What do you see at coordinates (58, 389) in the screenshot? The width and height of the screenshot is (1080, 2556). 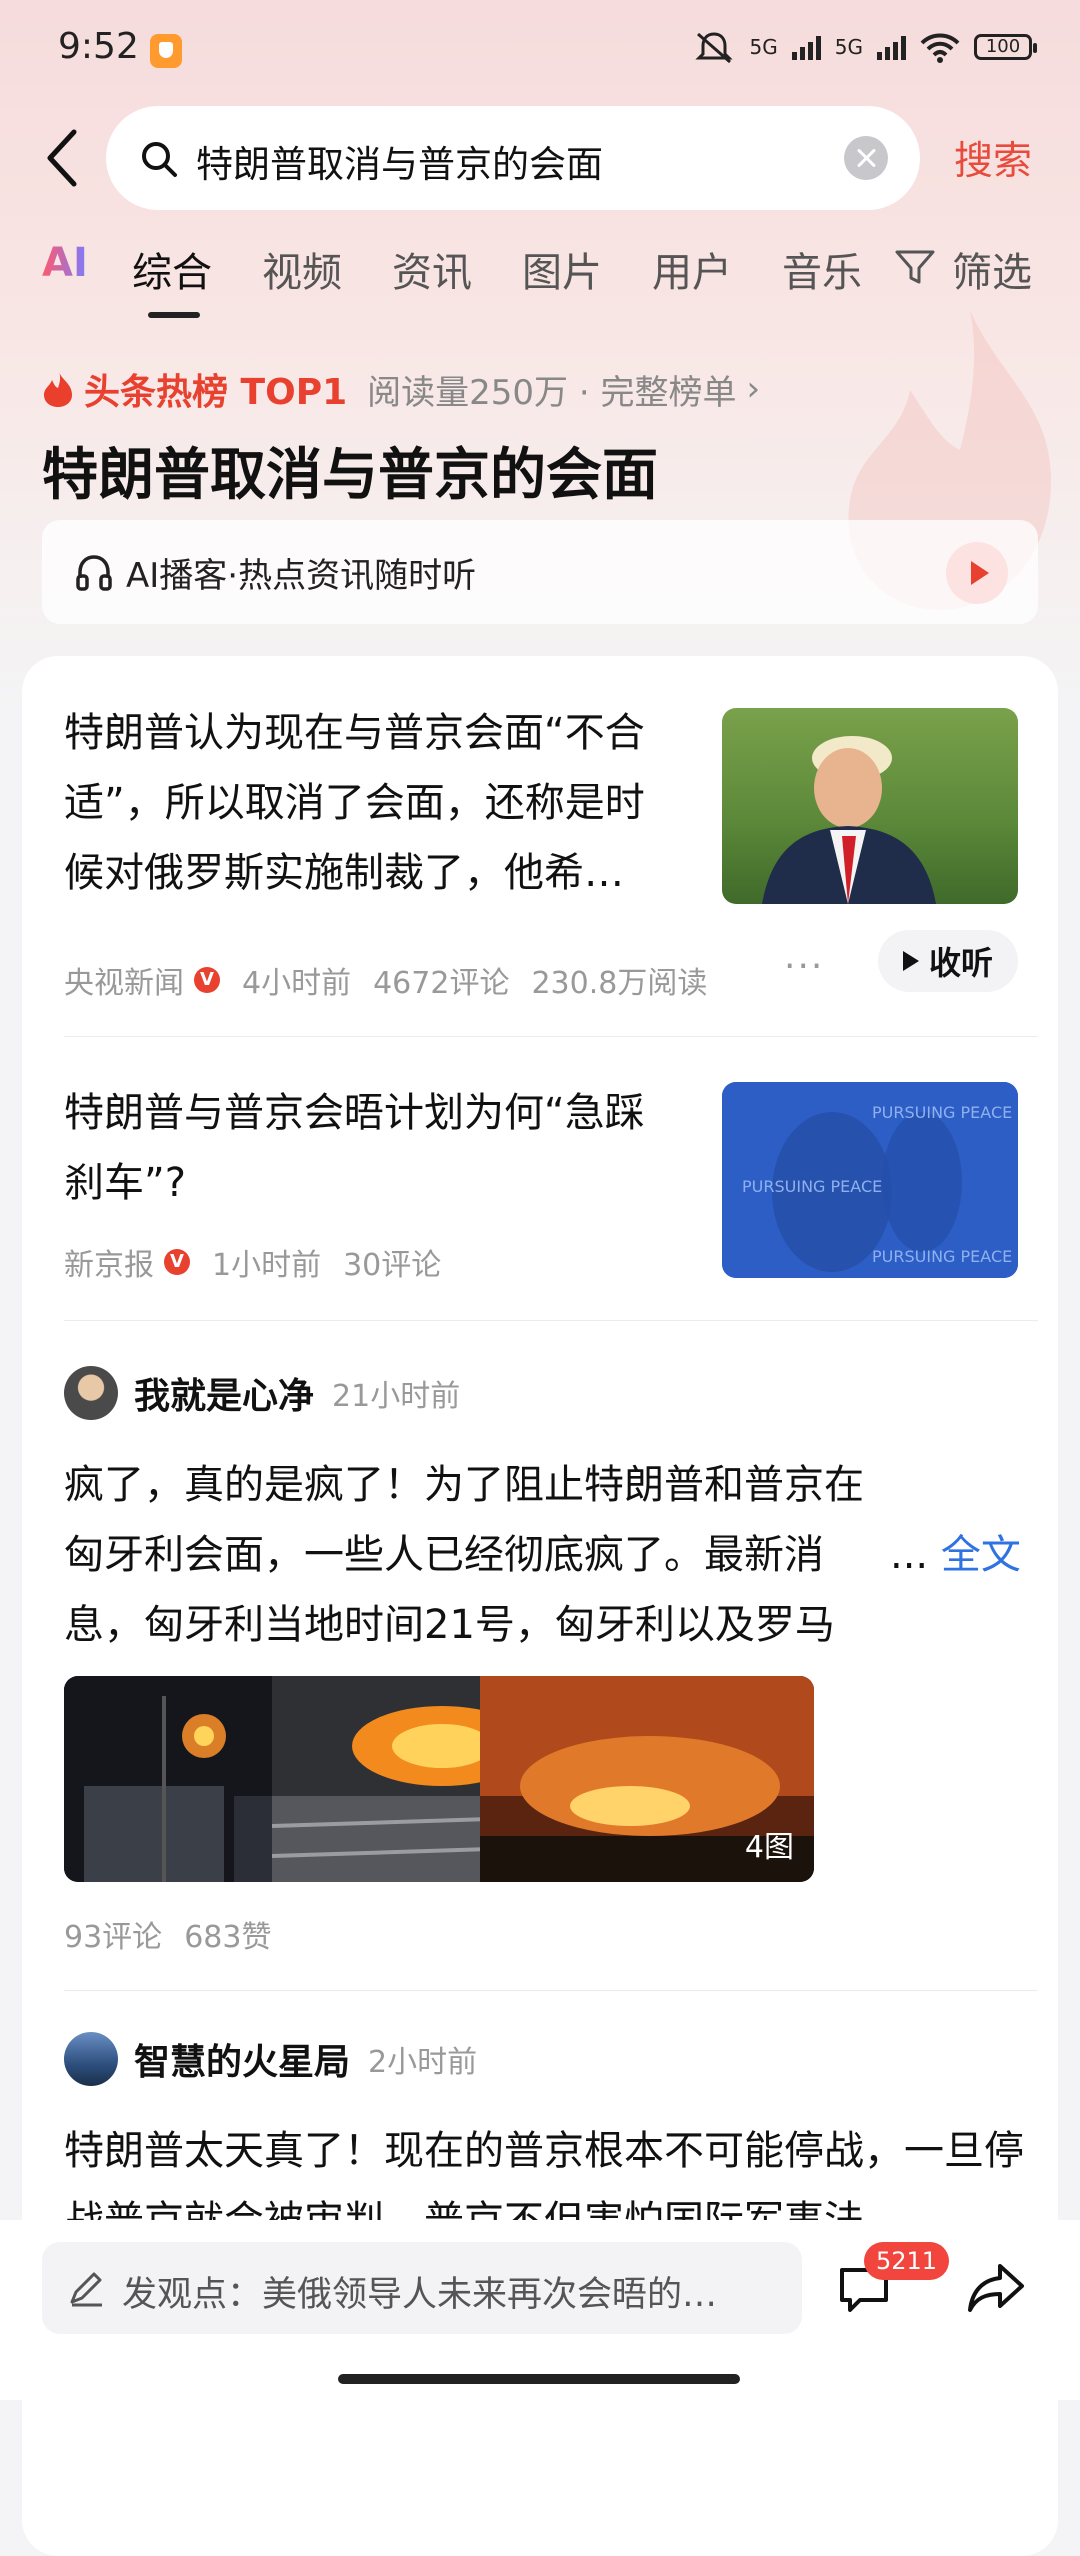 I see `fire-icon` at bounding box center [58, 389].